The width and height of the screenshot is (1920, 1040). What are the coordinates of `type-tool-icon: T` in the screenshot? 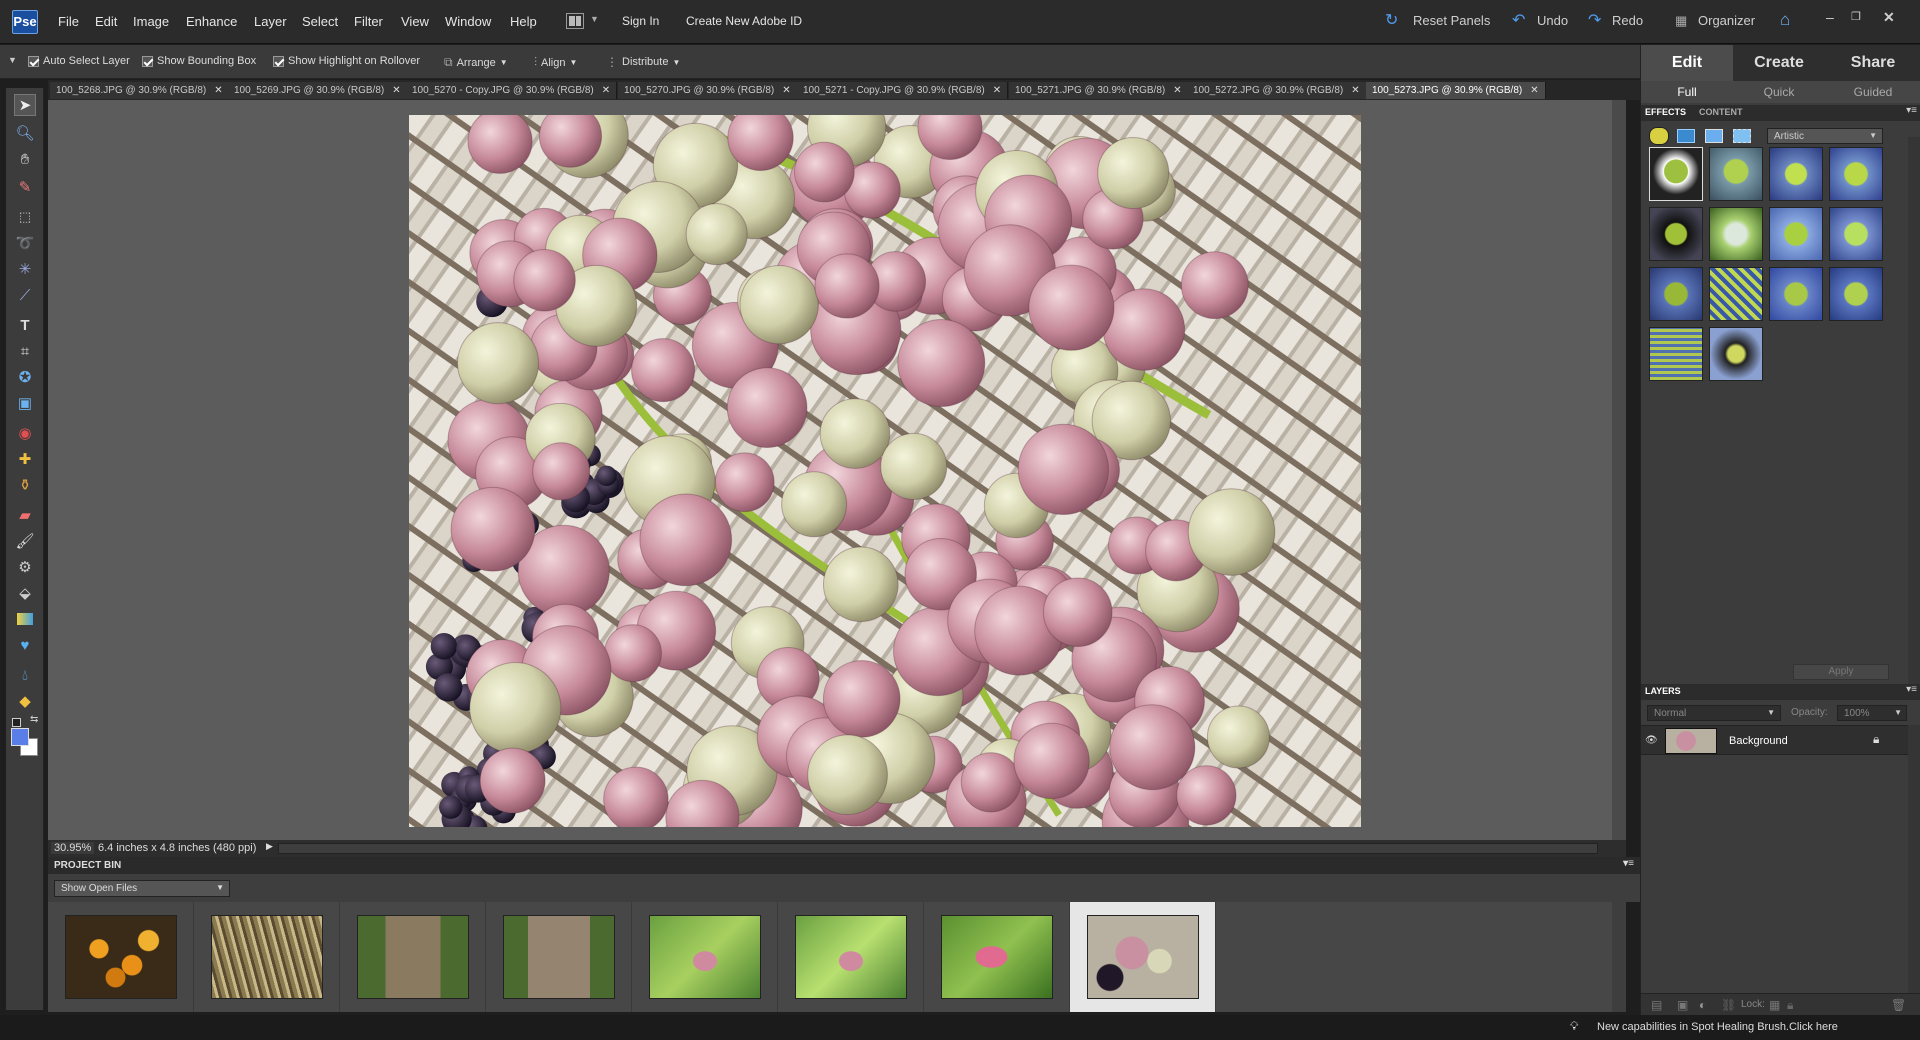 It's located at (25, 325).